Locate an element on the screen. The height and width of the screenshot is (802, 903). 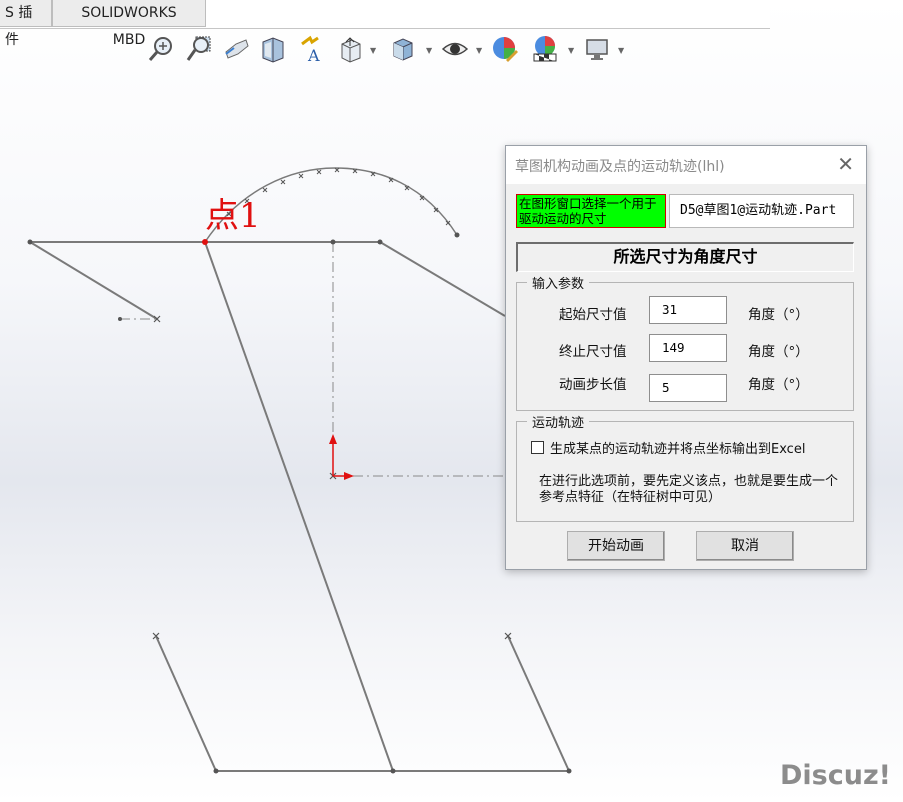
step-value-unit: 角度（°） is located at coordinates (778, 385).